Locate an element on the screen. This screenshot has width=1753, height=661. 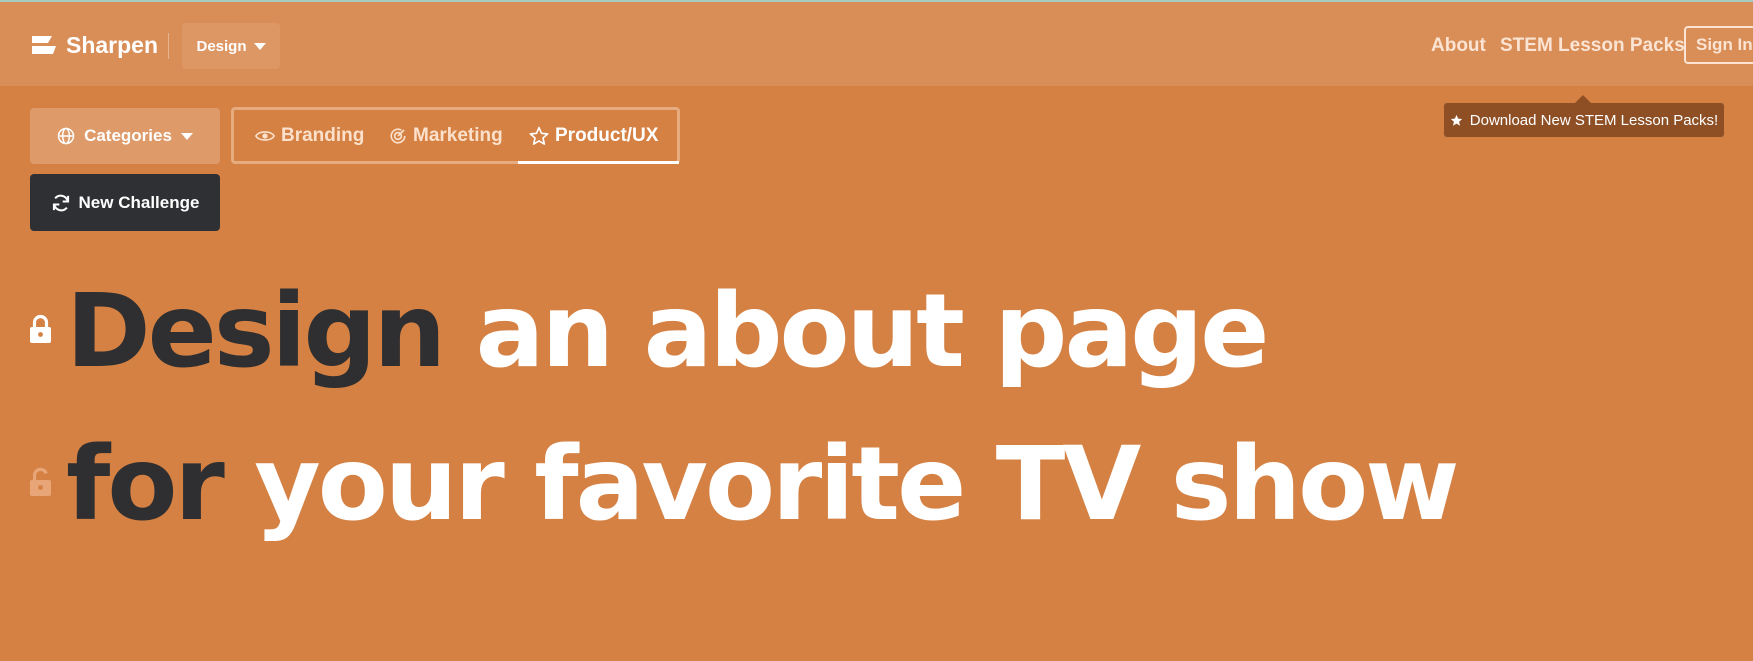
categories-dropdown-button: Categories is located at coordinates (125, 136).